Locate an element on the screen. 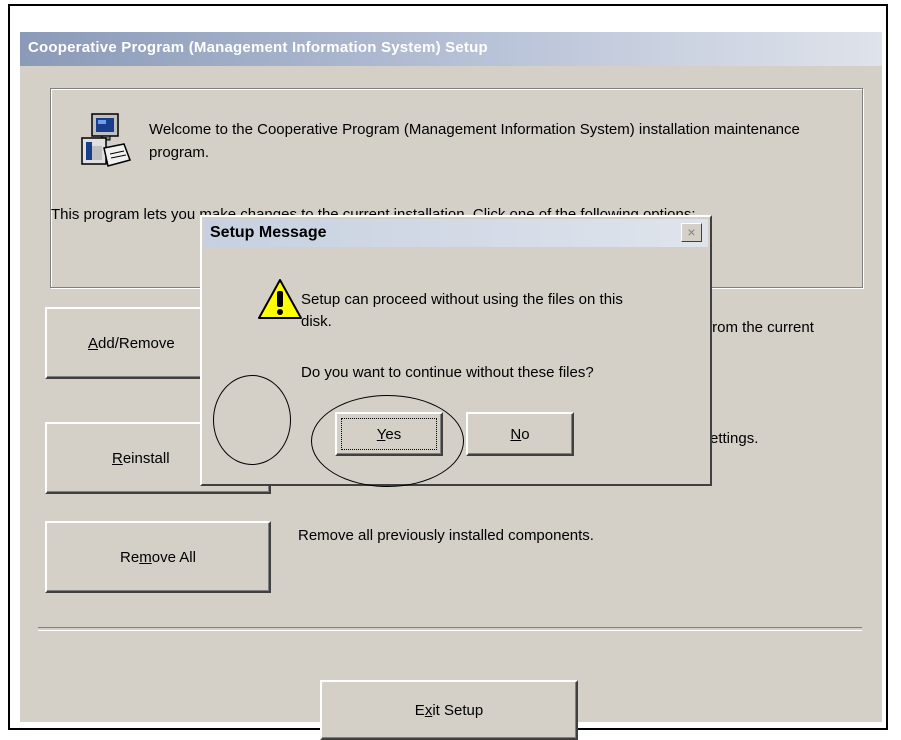 The image size is (901, 740). exit-setup-button-label: Exit Setup is located at coordinates (449, 710).